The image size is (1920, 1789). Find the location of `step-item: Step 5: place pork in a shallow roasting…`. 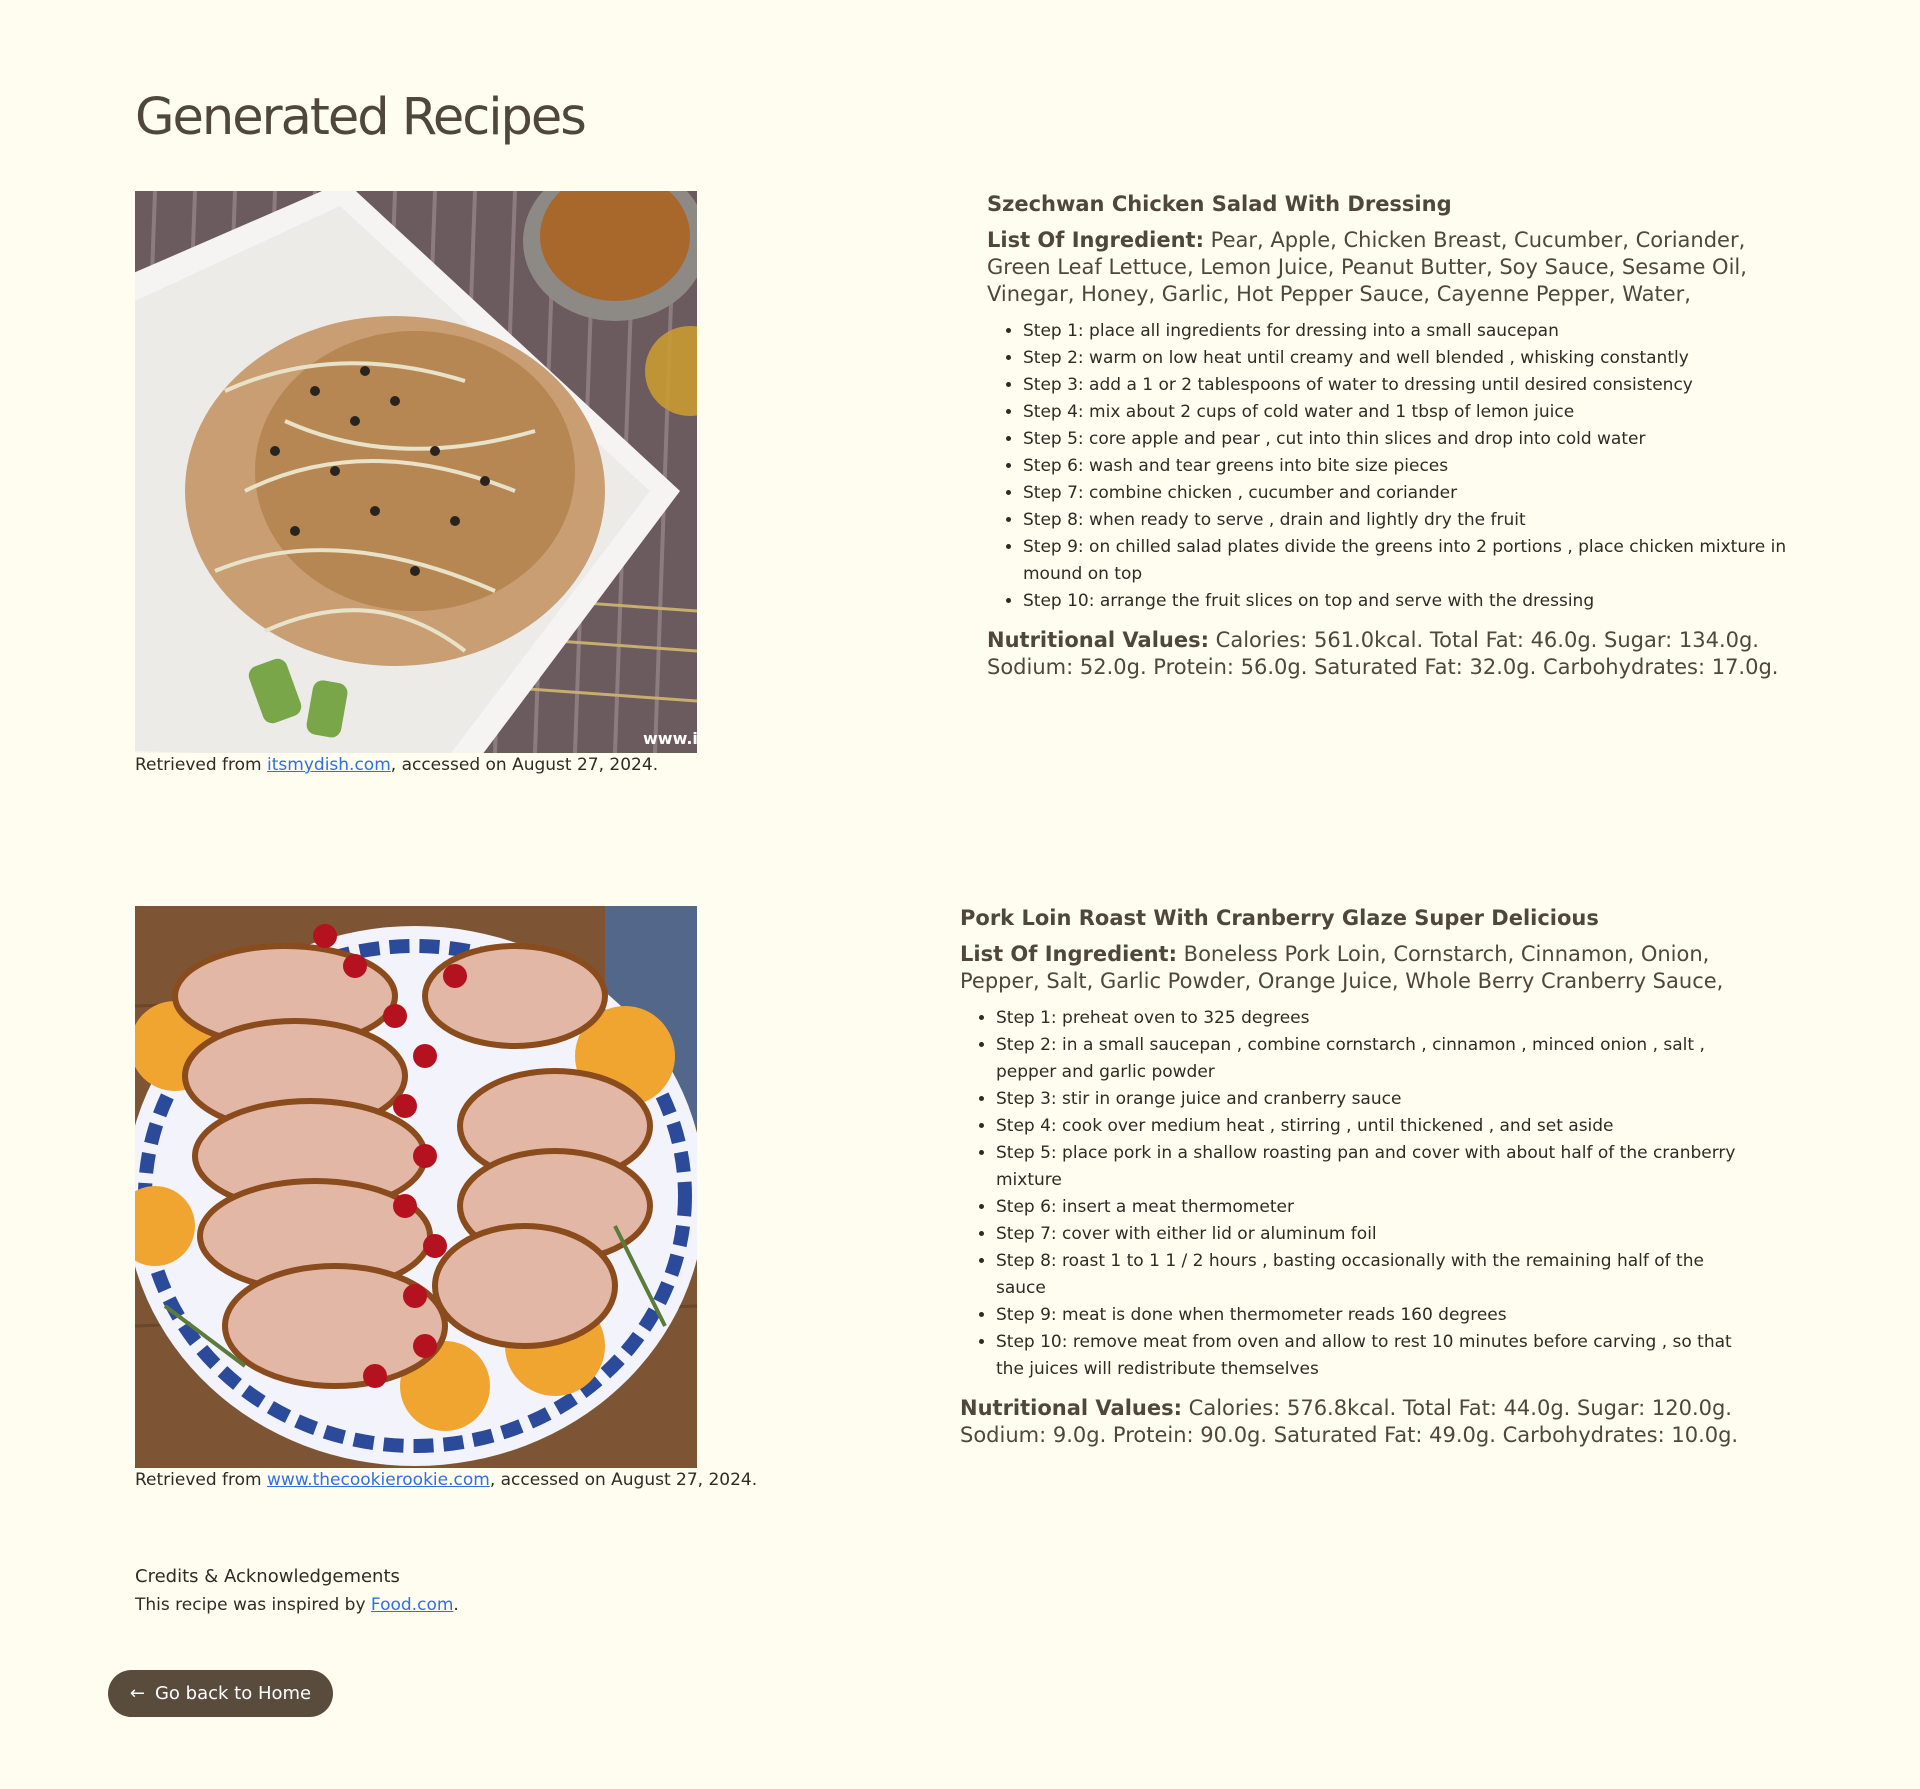

step-item: Step 5: place pork in a shallow roasting… is located at coordinates (1373, 1167).